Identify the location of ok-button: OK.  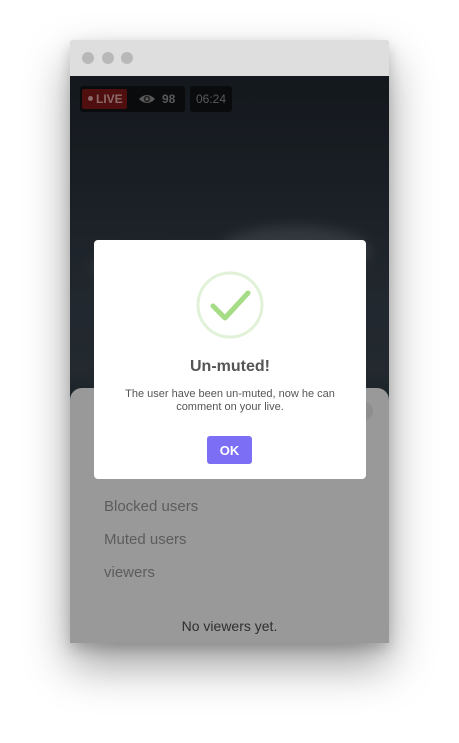
(229, 450).